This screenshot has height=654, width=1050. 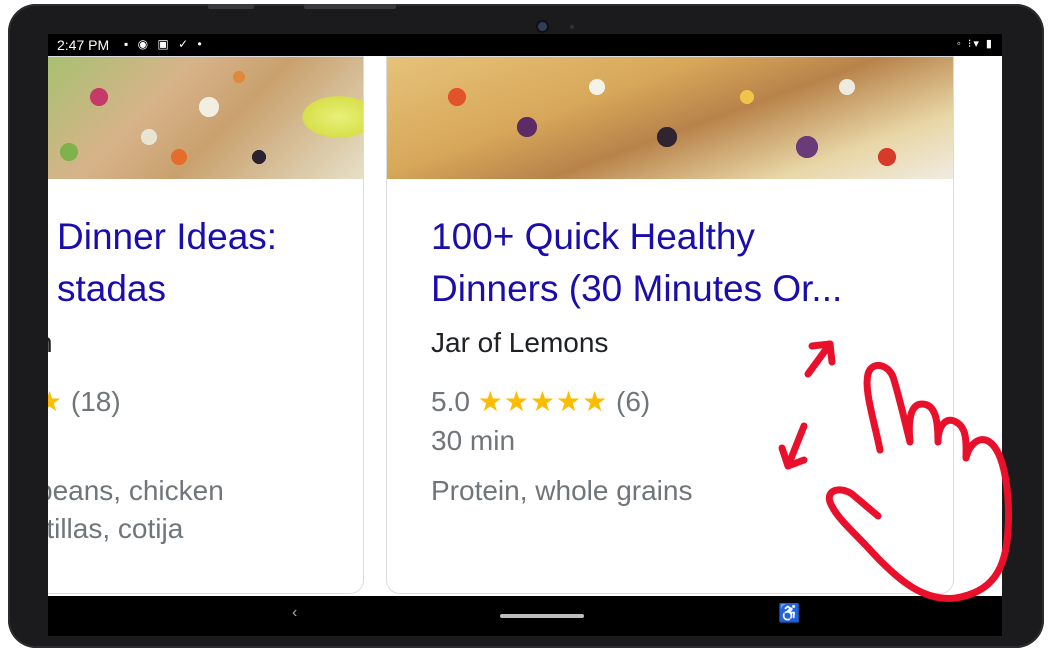 I want to click on recipe-title-left-line2: stadas, so click(x=111, y=289).